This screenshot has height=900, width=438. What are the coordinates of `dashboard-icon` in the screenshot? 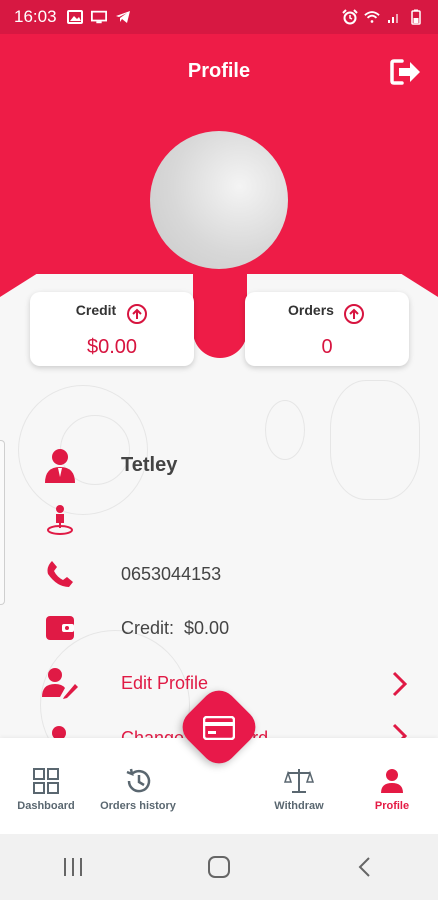 It's located at (46, 781).